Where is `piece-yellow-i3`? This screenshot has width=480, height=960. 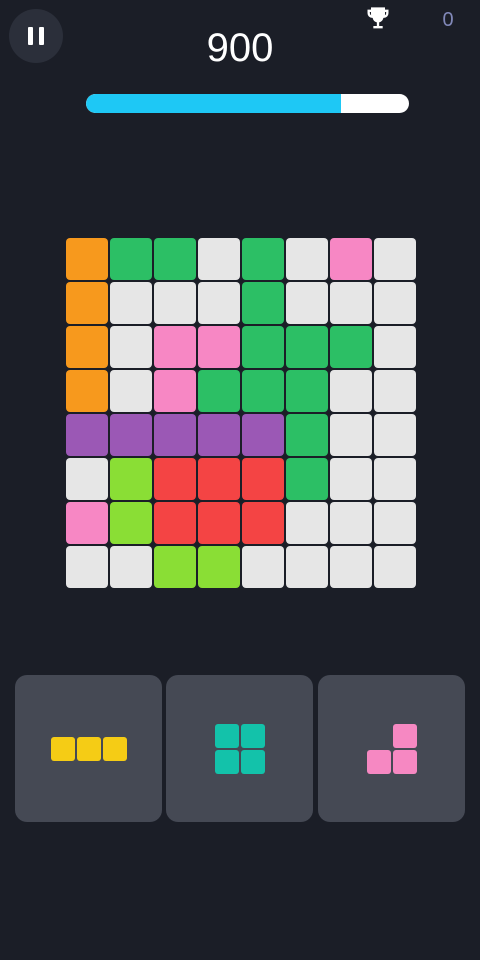 piece-yellow-i3 is located at coordinates (88, 748).